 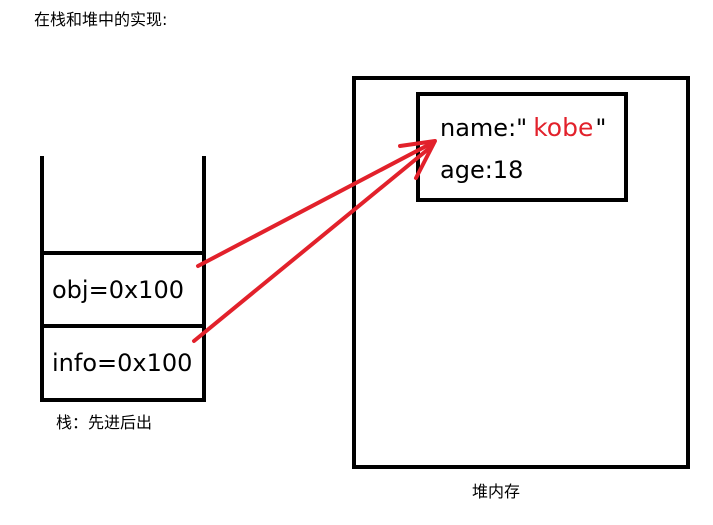 I want to click on name-close-quote: ", so click(x=601, y=128).